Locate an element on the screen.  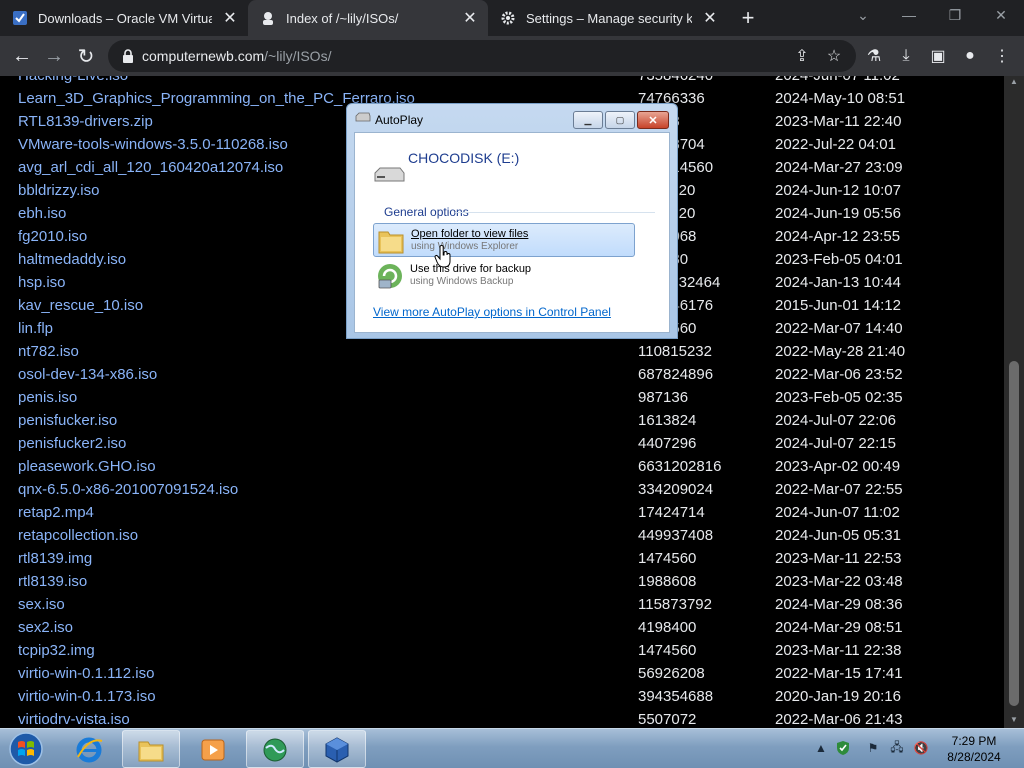
reload-button: ↻ is located at coordinates (86, 56).